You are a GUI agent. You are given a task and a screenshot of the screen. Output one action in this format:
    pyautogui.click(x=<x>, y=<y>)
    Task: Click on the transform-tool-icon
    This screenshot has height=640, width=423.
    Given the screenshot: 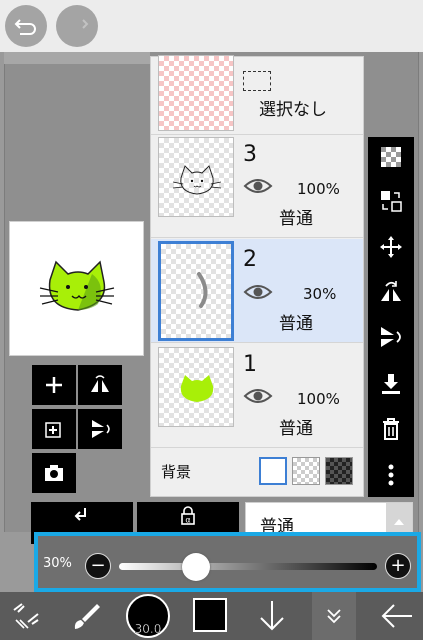 What is the action you would take?
    pyautogui.click(x=26, y=616)
    